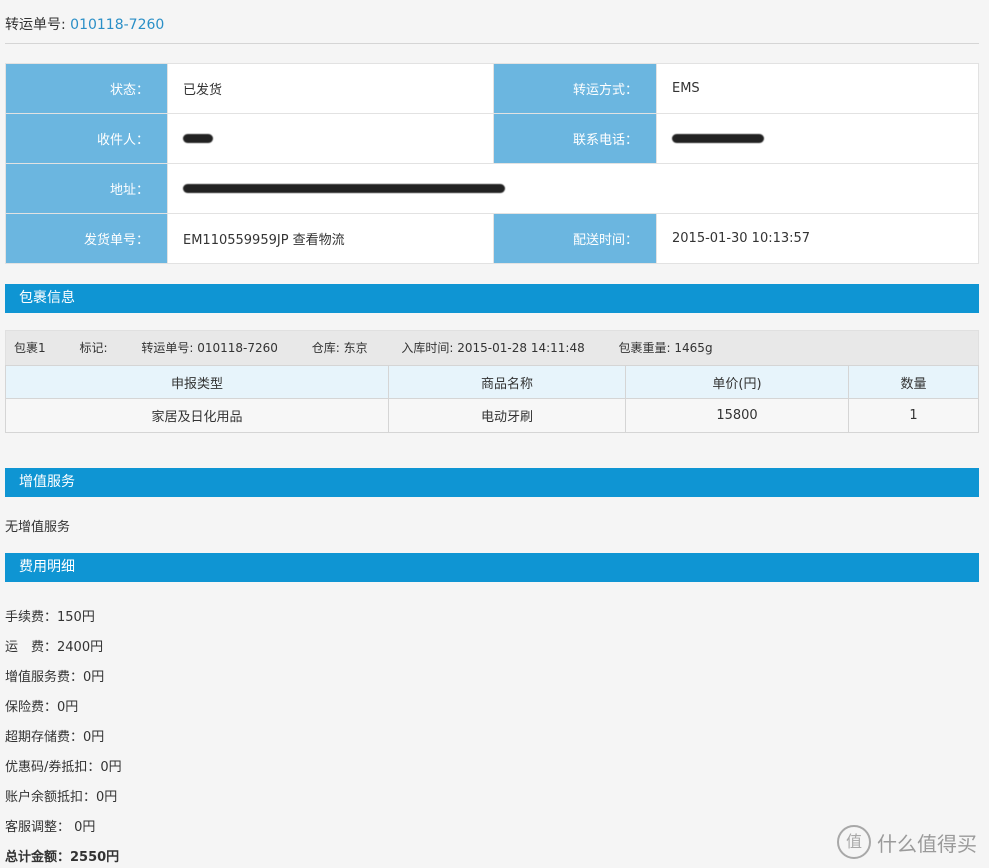 This screenshot has height=868, width=989. I want to click on package-weight: 包裹重量: 1465g, so click(665, 348).